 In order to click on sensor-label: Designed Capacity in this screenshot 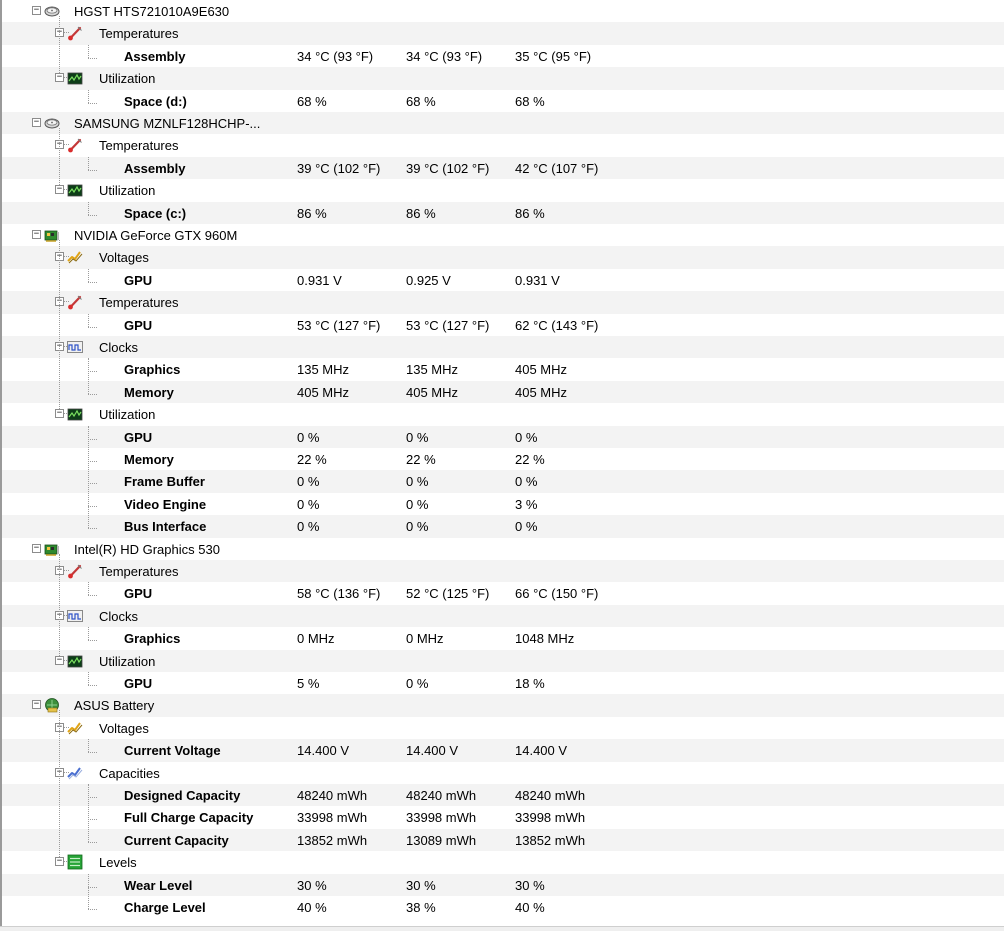, I will do `click(182, 795)`.